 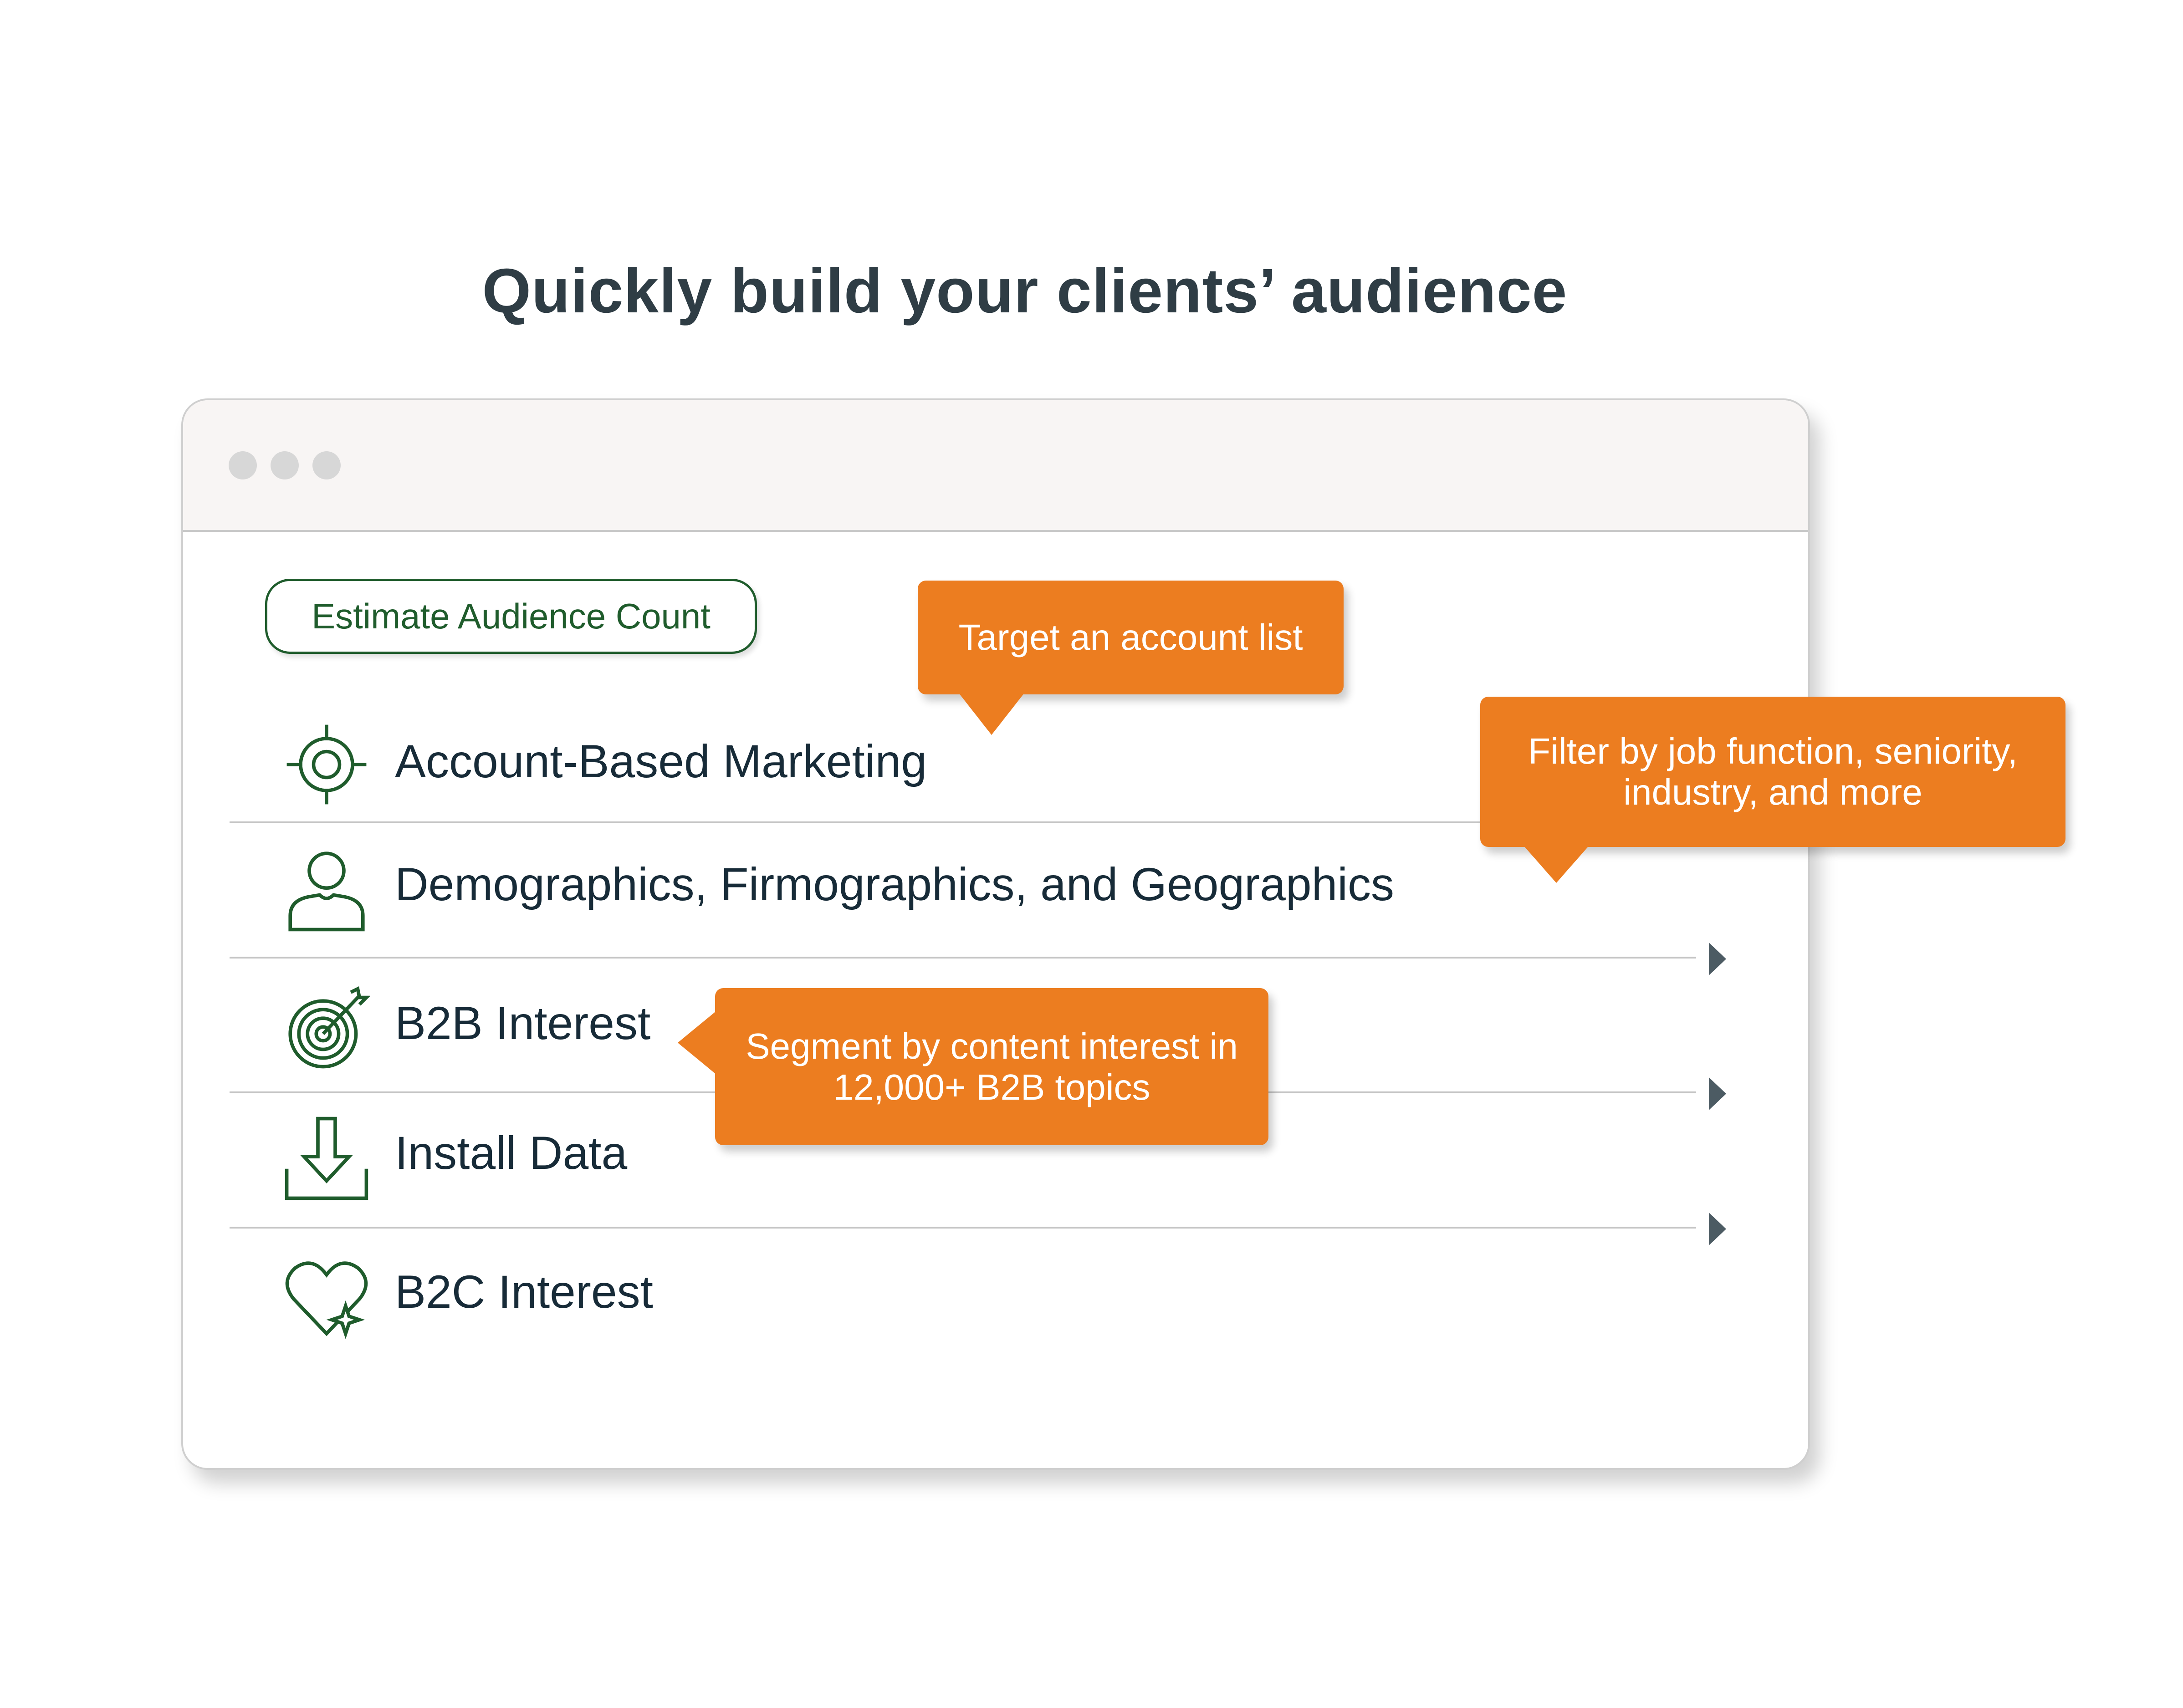 What do you see at coordinates (524, 1292) in the screenshot?
I see `row-label-b2c-interest: B2C Interest` at bounding box center [524, 1292].